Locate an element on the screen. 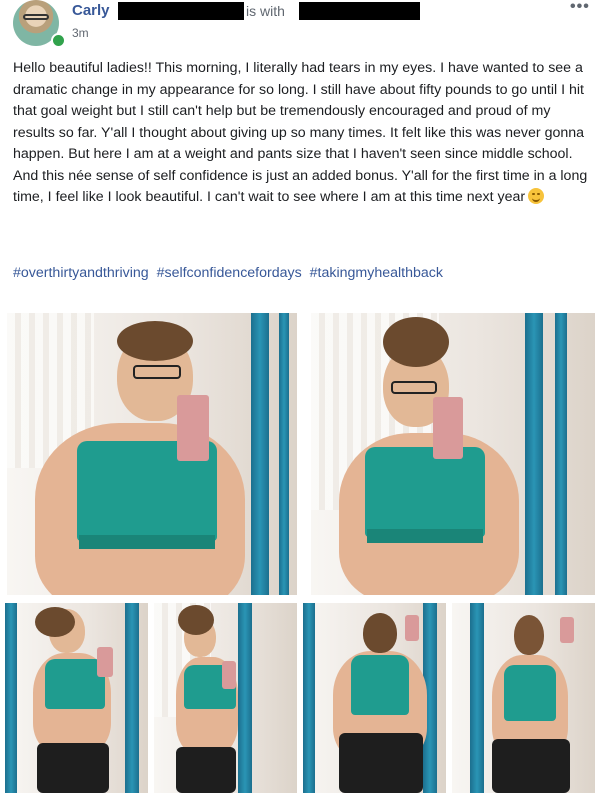  hashtag-link: #takingmyhealthback is located at coordinates (376, 273).